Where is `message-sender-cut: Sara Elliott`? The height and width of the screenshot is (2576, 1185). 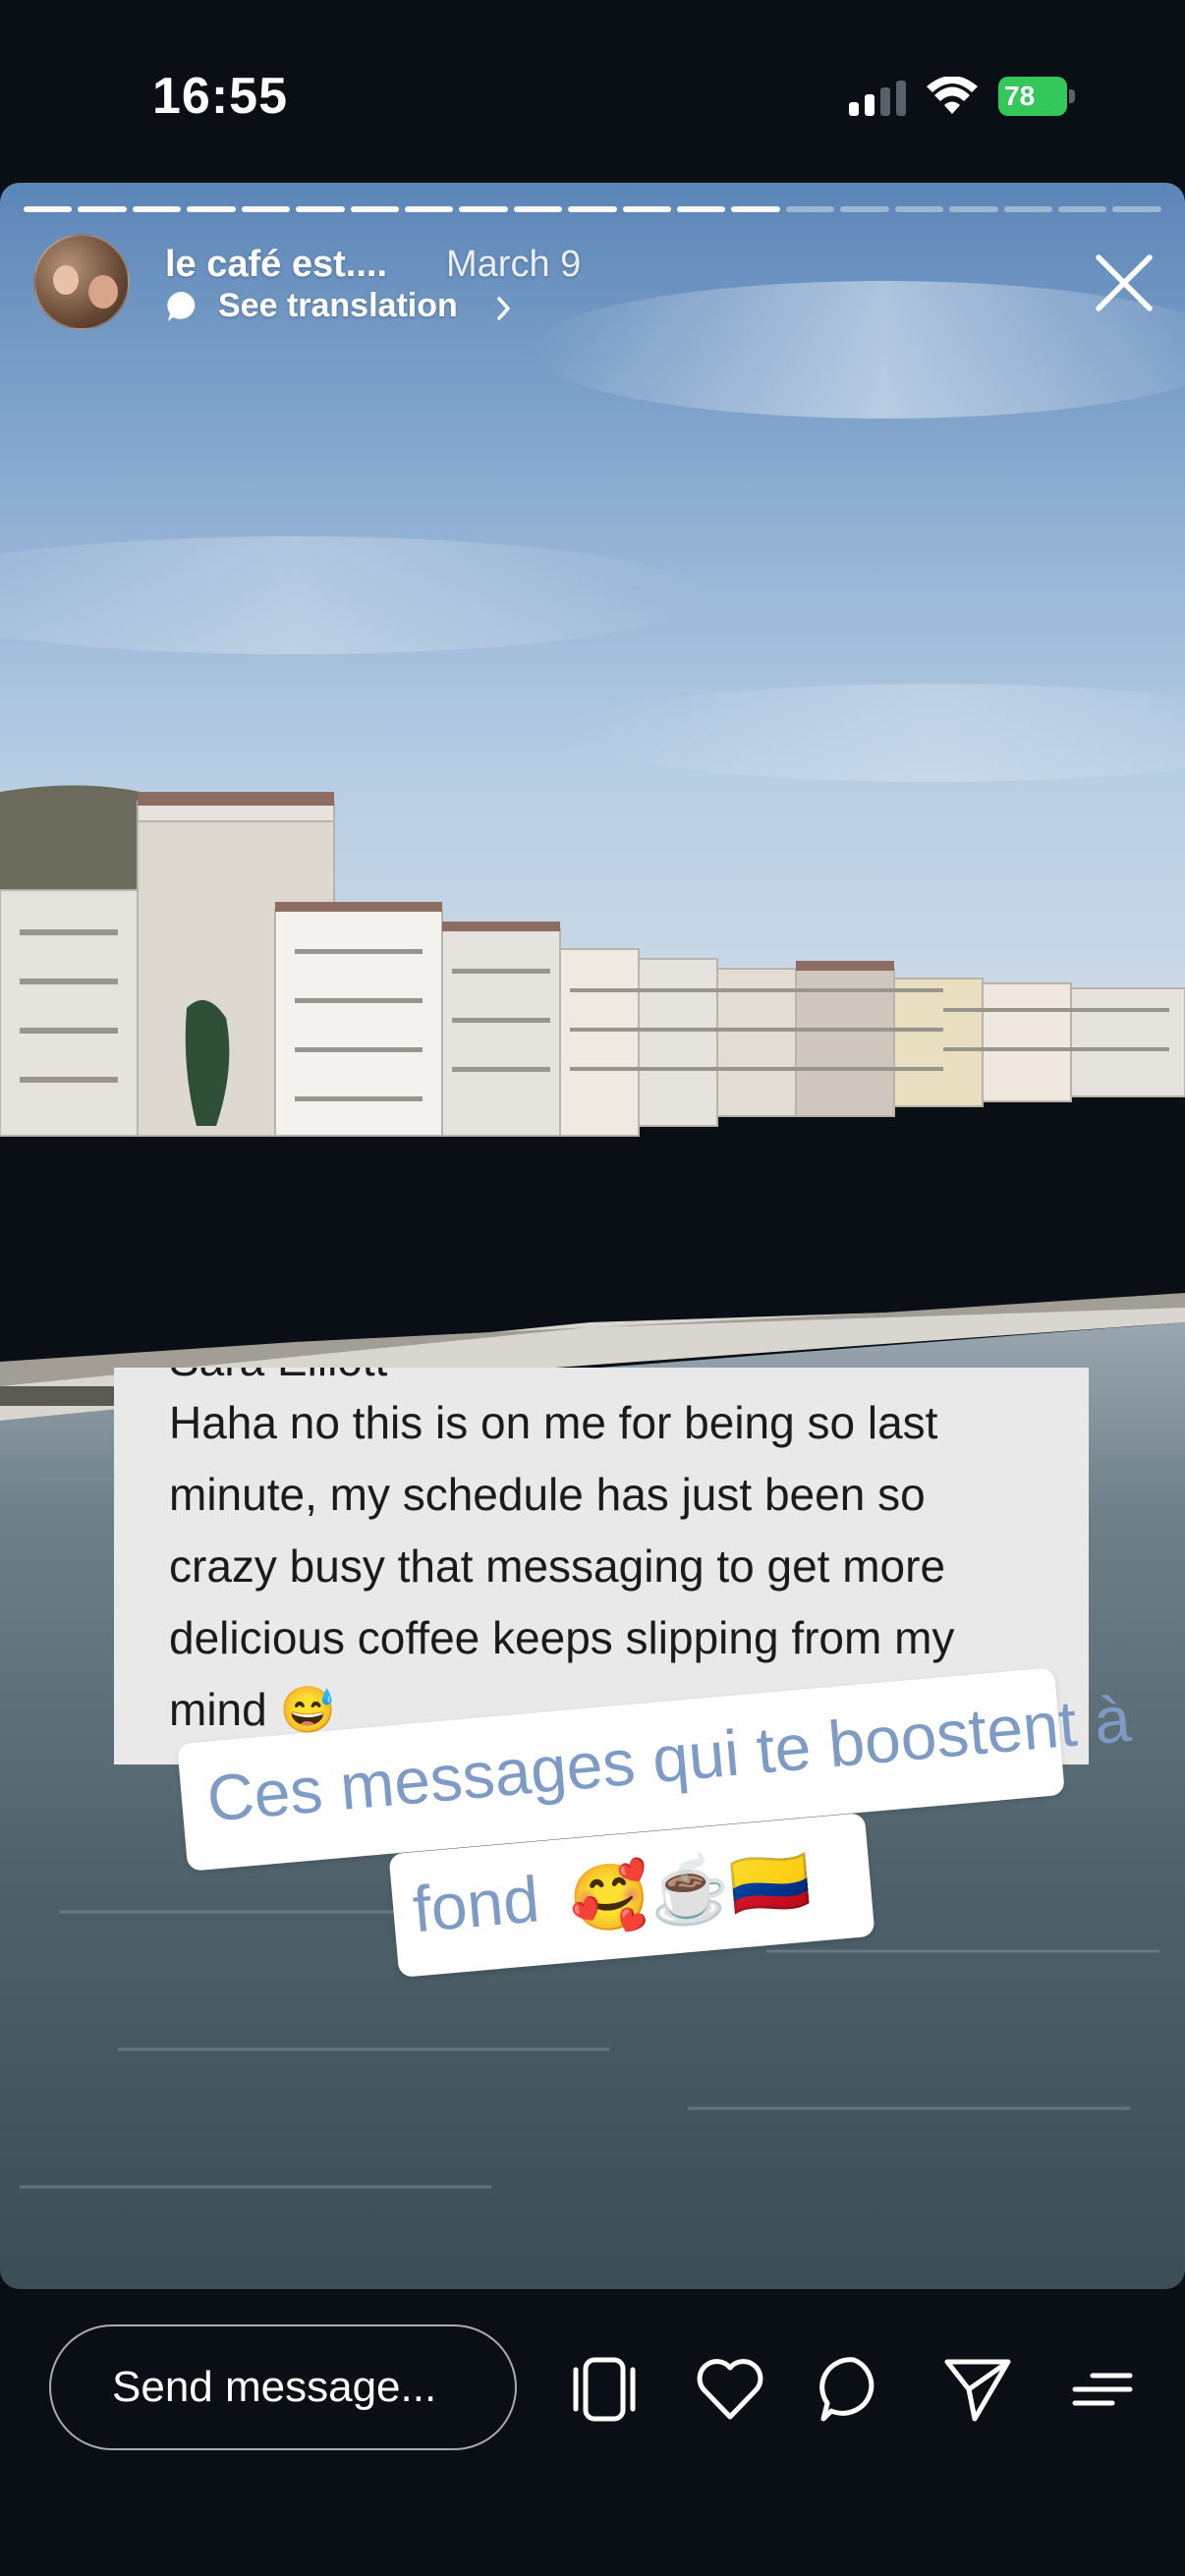
message-sender-cut: Sara Elliott is located at coordinates (278, 1382).